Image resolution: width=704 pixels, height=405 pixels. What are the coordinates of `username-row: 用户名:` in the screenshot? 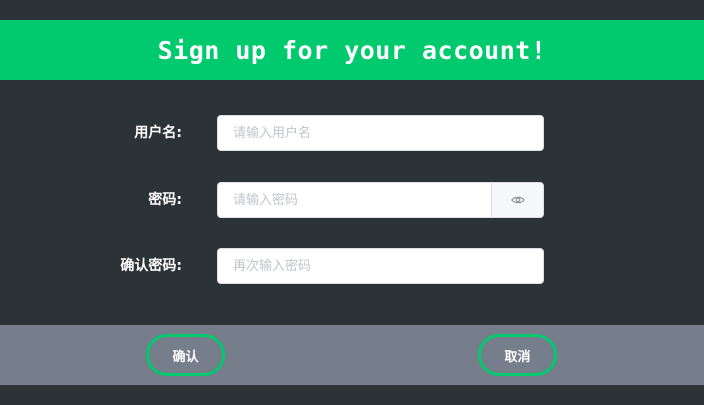 It's located at (352, 133).